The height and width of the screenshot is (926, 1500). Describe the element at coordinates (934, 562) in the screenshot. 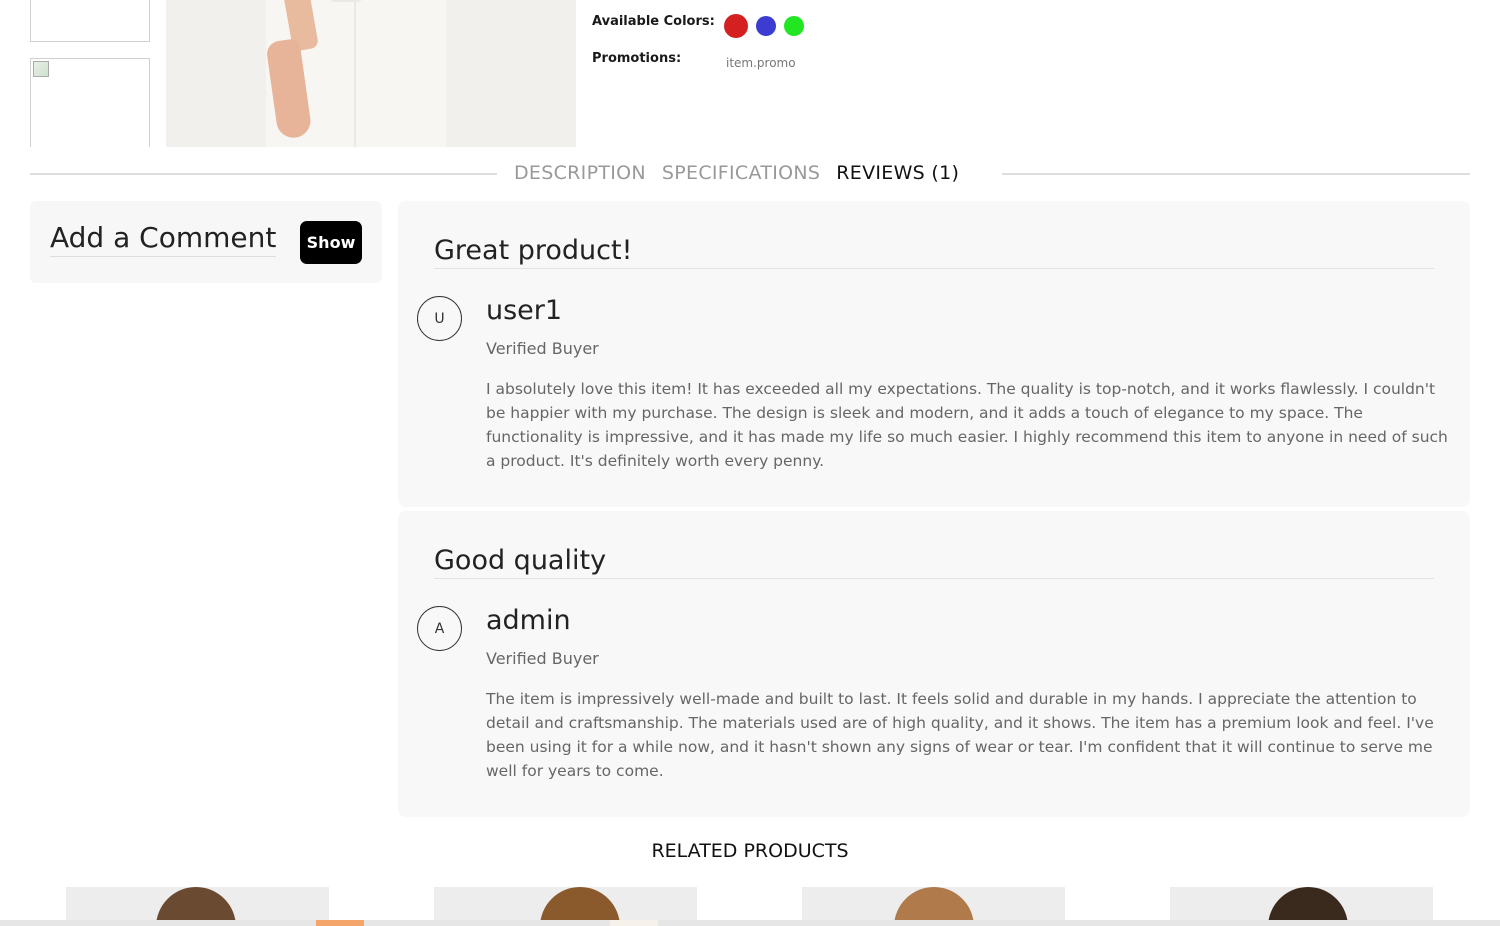

I see `review-title: Good quality` at that location.